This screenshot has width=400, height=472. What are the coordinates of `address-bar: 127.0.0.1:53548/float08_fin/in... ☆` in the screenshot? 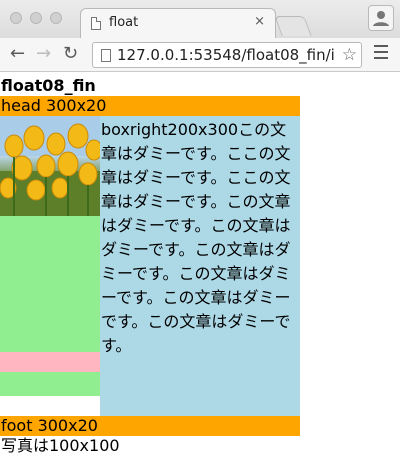 It's located at (227, 55).